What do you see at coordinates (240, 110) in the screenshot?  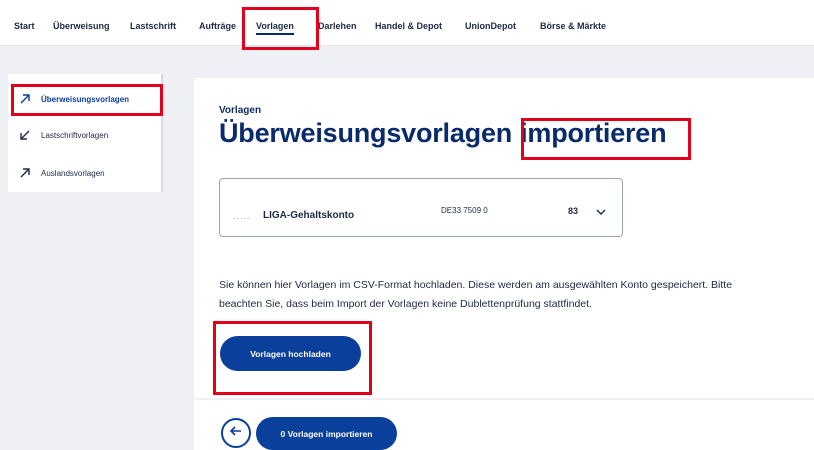 I see `page-eyebrow: Vorlagen` at bounding box center [240, 110].